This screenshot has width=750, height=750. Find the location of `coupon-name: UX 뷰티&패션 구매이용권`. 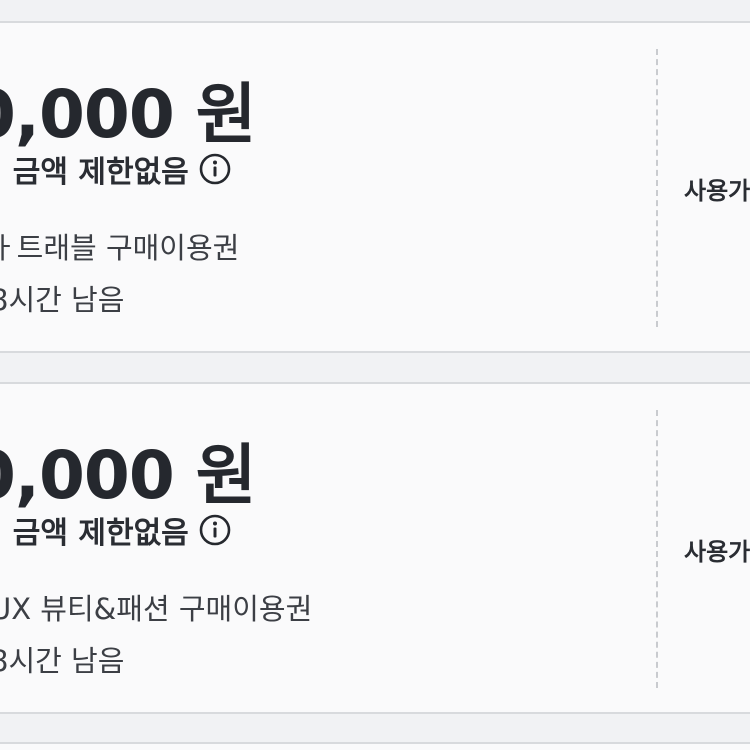

coupon-name: UX 뷰티&패션 구매이용권 is located at coordinates (156, 609).